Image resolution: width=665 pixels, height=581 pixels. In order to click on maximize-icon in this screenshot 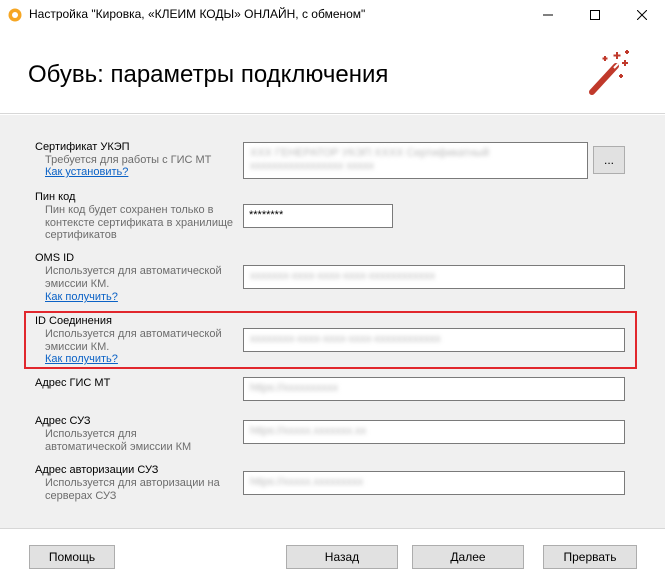, I will do `click(595, 15)`.